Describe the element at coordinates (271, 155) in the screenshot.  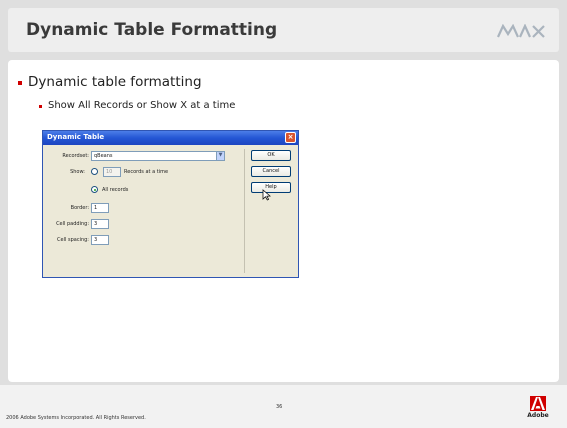
I see `ok-button: OK` at that location.